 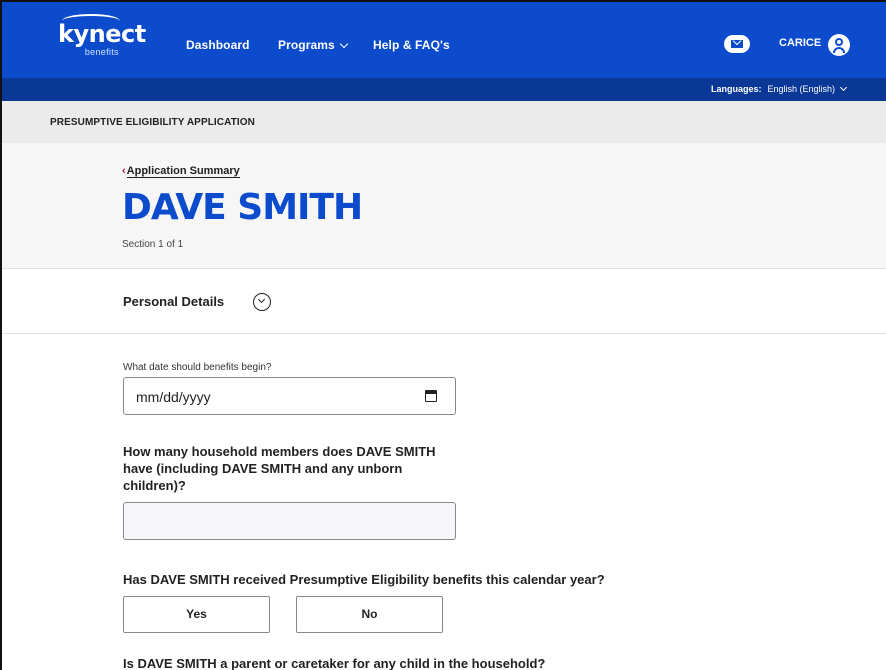 I want to click on language-bar: Languages: English (English), so click(x=444, y=89).